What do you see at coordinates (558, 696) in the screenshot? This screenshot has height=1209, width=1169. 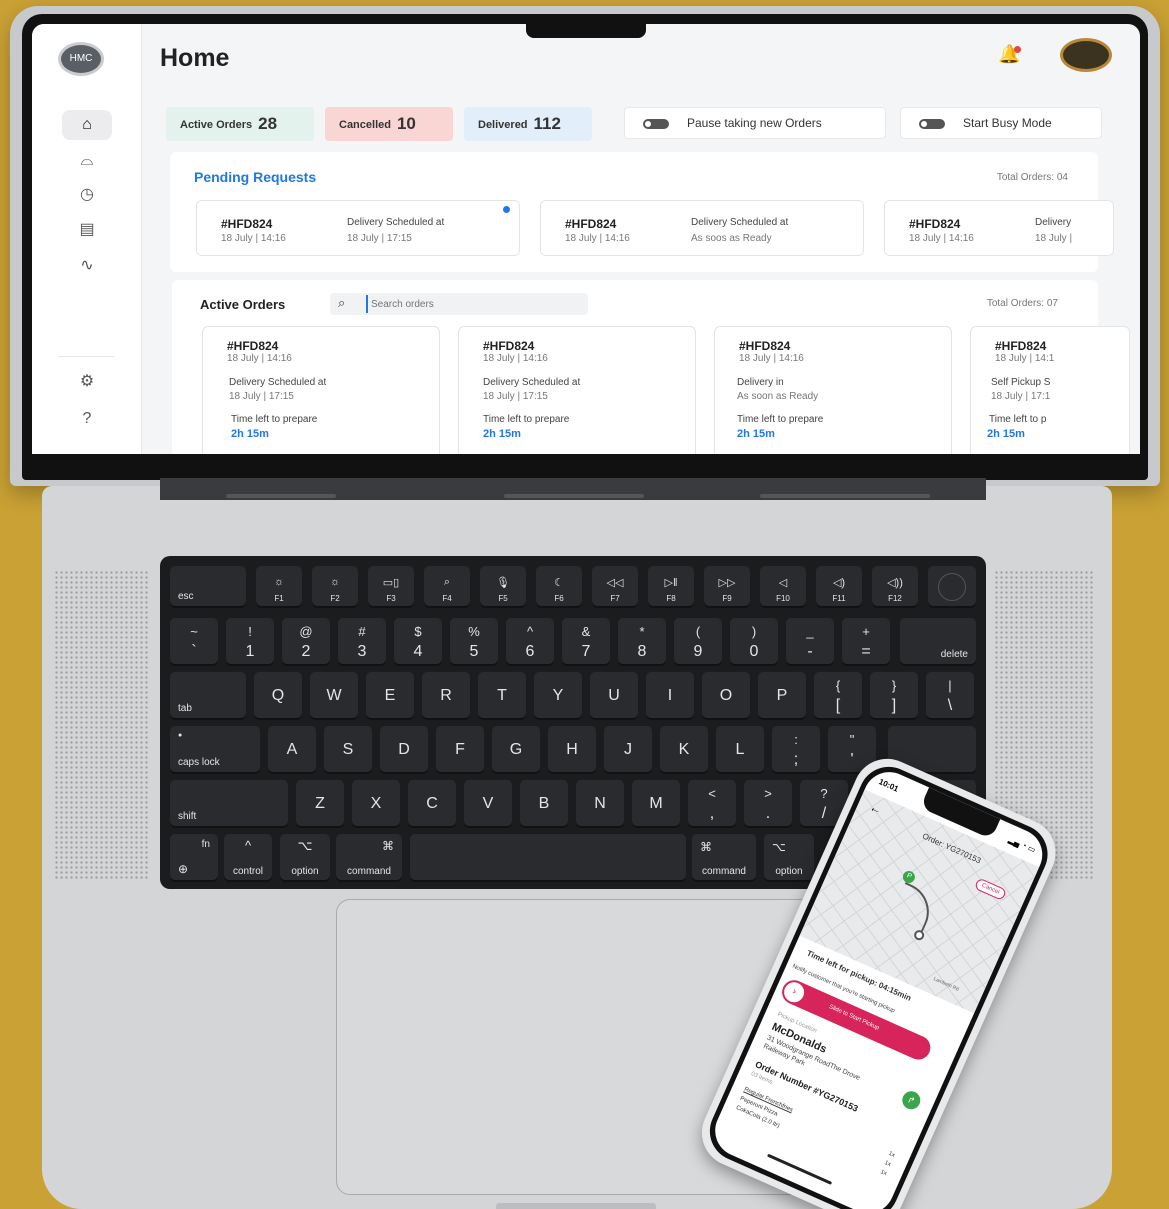 I see `key-y: Y` at bounding box center [558, 696].